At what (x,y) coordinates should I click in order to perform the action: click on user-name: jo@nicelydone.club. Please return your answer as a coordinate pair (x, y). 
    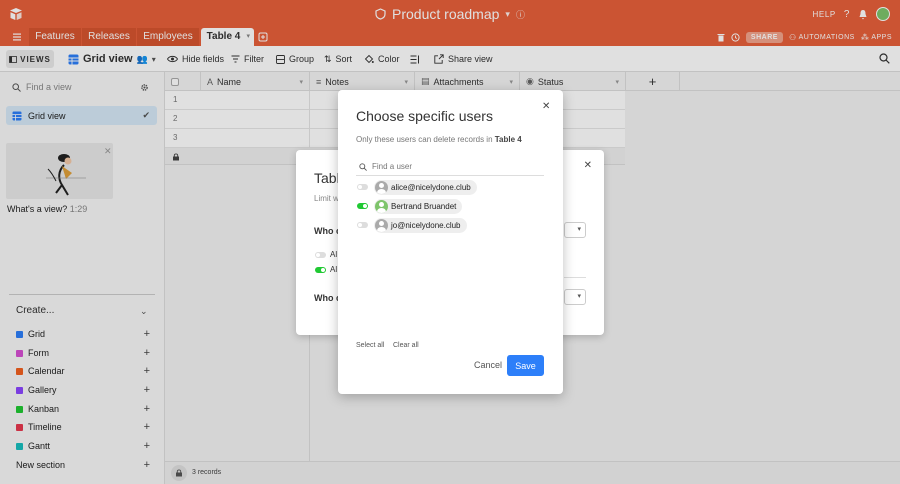
    Looking at the image, I should click on (426, 225).